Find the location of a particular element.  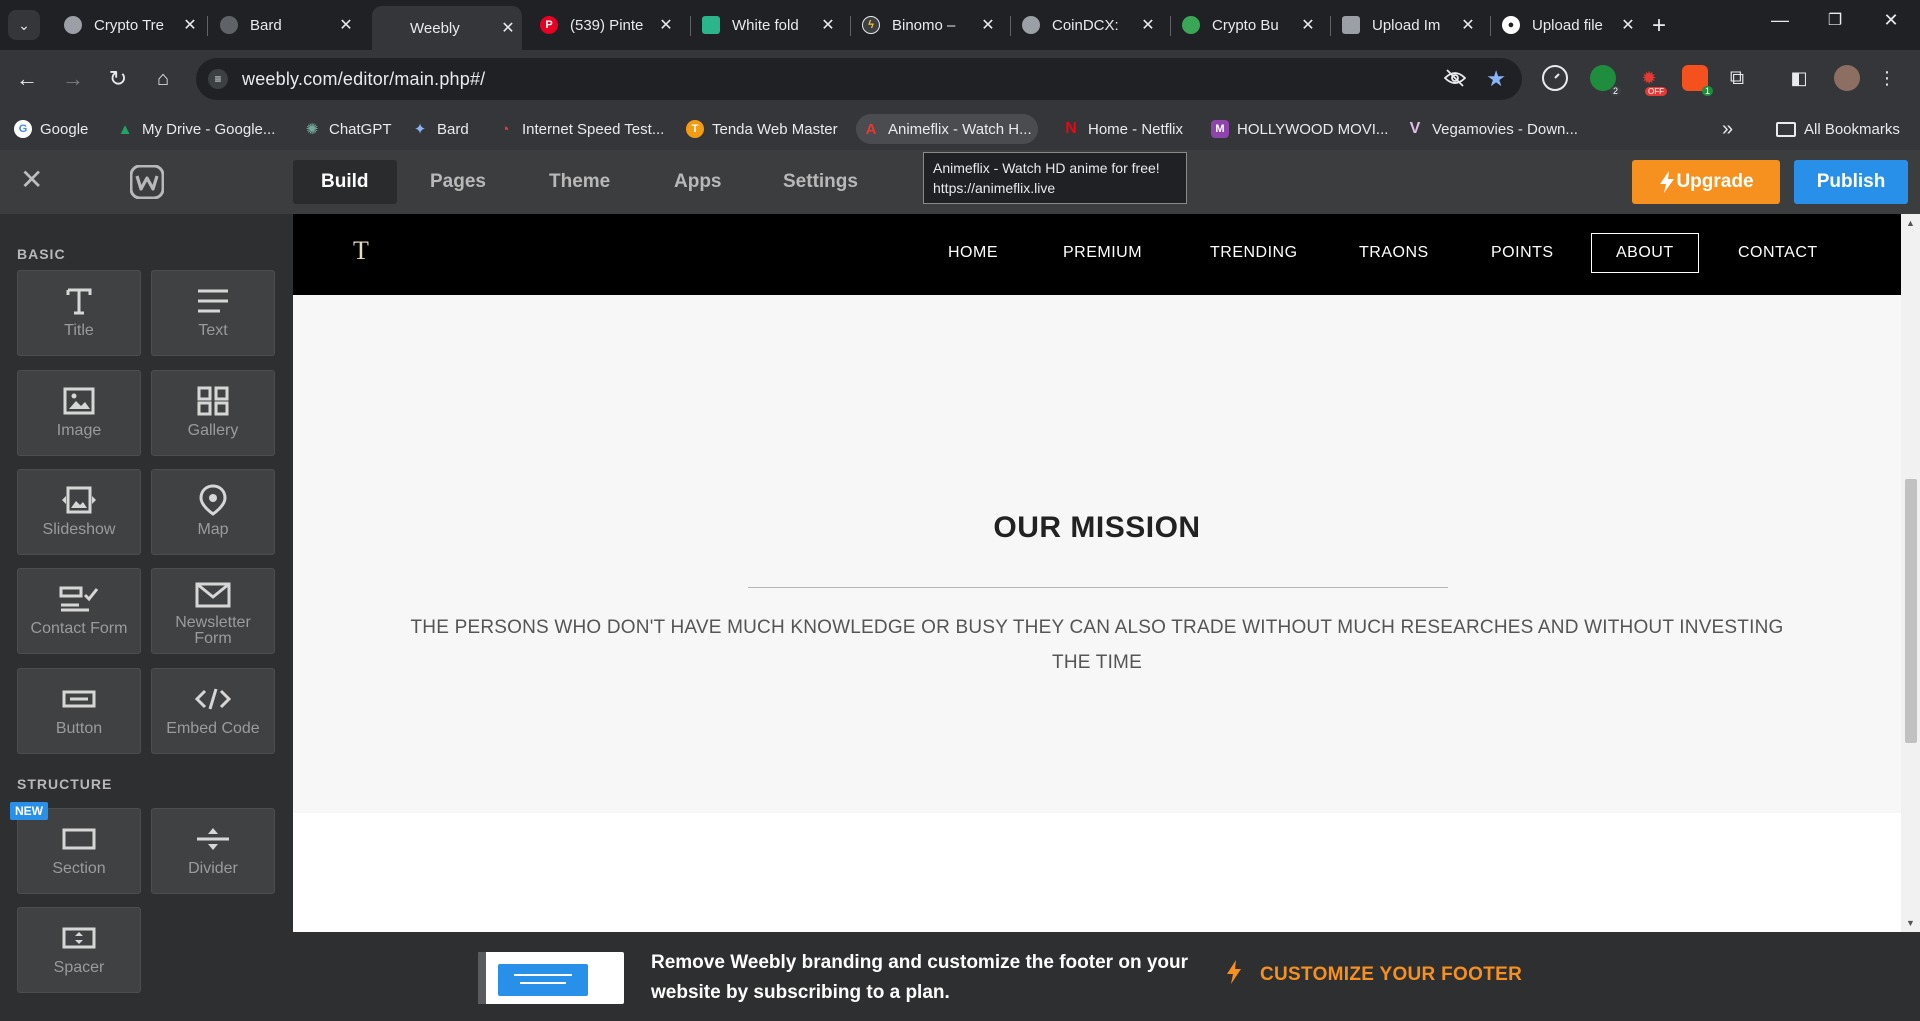

reload-icon: ↻ is located at coordinates (118, 79).